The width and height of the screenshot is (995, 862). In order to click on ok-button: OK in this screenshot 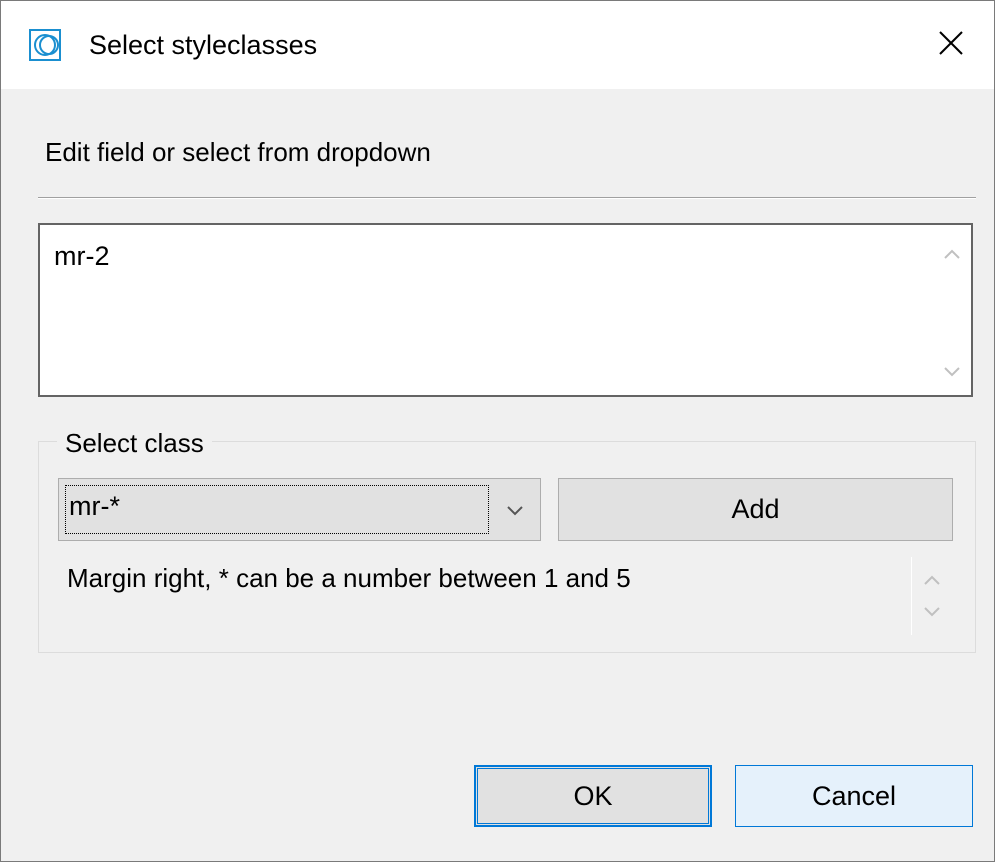, I will do `click(593, 796)`.